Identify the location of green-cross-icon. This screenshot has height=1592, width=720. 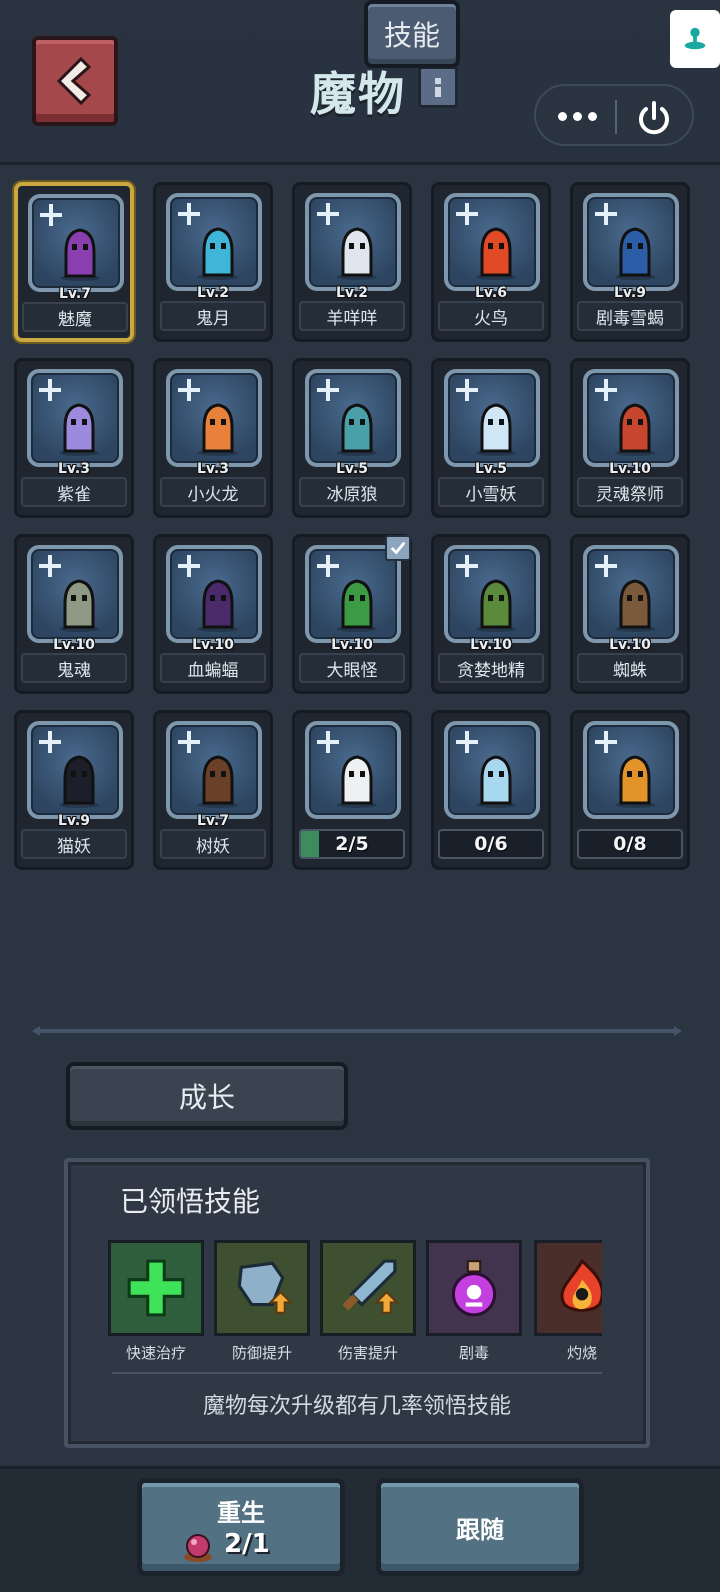
(156, 1288).